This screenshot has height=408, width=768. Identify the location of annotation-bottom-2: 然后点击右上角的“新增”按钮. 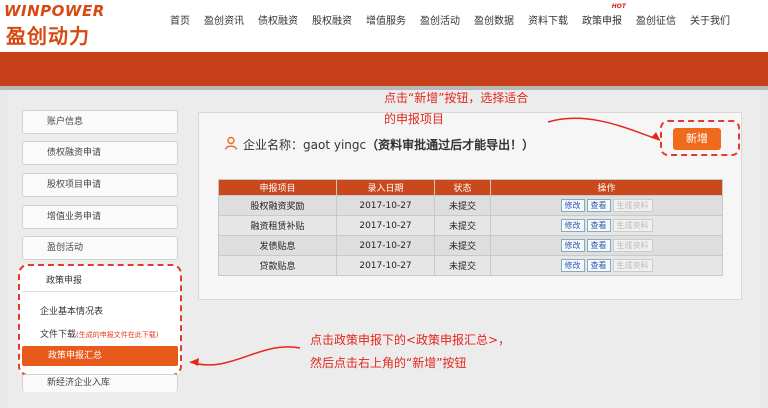
(388, 363).